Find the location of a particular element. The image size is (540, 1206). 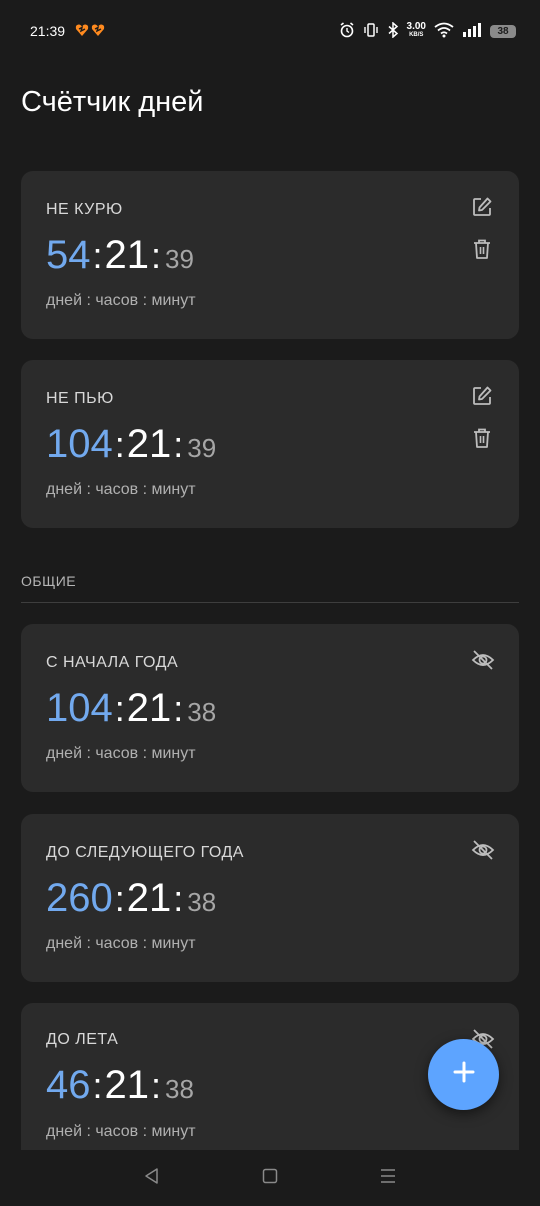

battery-icon: 38 is located at coordinates (503, 31).